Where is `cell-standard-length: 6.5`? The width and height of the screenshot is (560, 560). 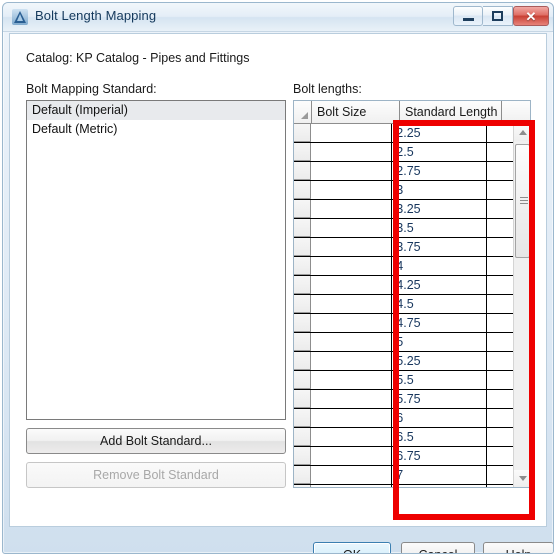 cell-standard-length: 6.5 is located at coordinates (439, 437).